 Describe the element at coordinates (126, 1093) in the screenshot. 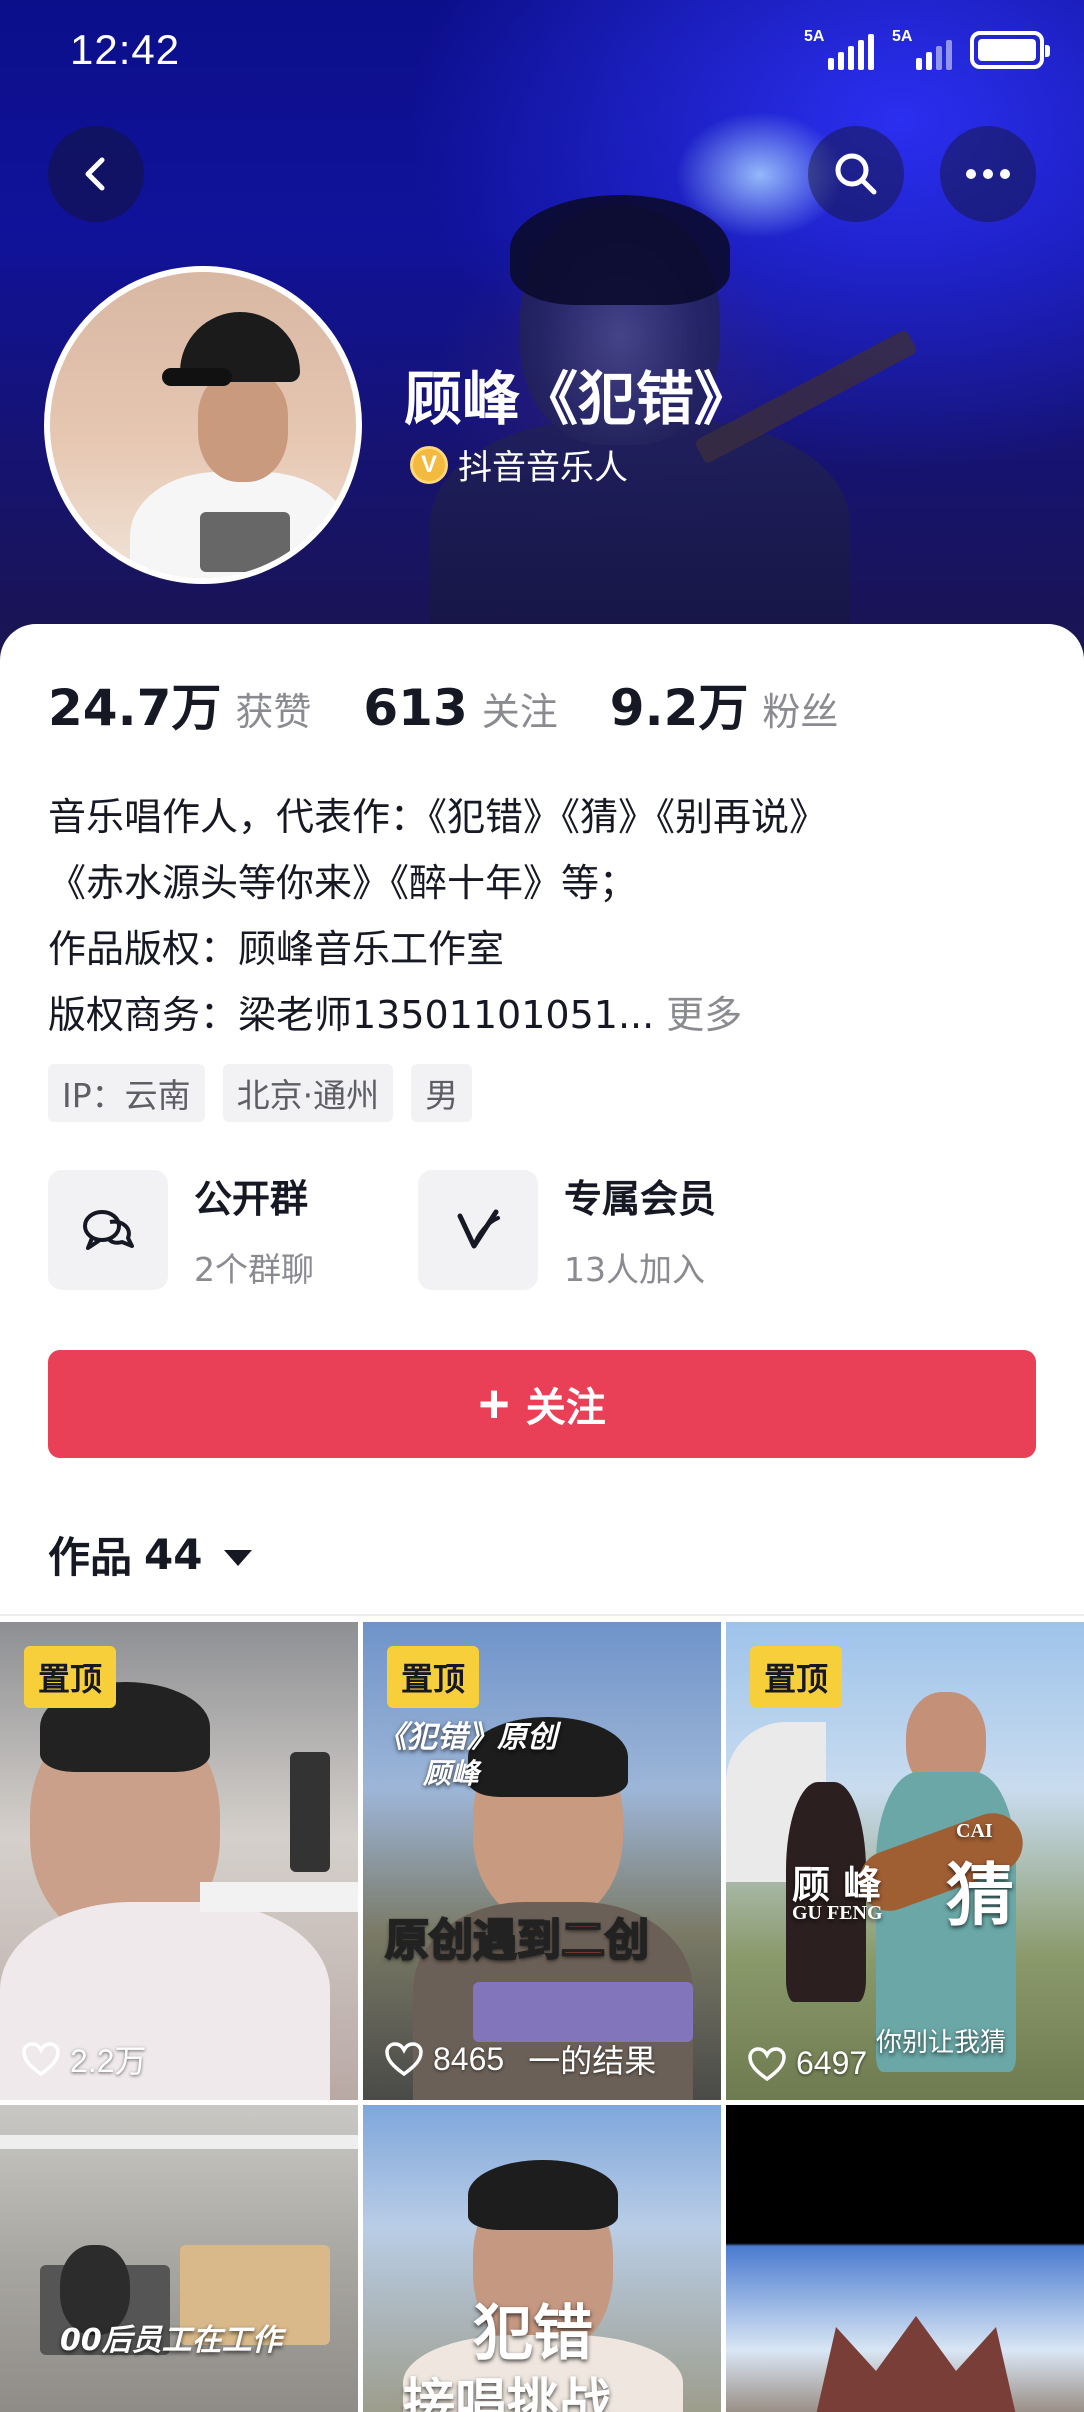

I see `tag-ip: IP：云南` at that location.